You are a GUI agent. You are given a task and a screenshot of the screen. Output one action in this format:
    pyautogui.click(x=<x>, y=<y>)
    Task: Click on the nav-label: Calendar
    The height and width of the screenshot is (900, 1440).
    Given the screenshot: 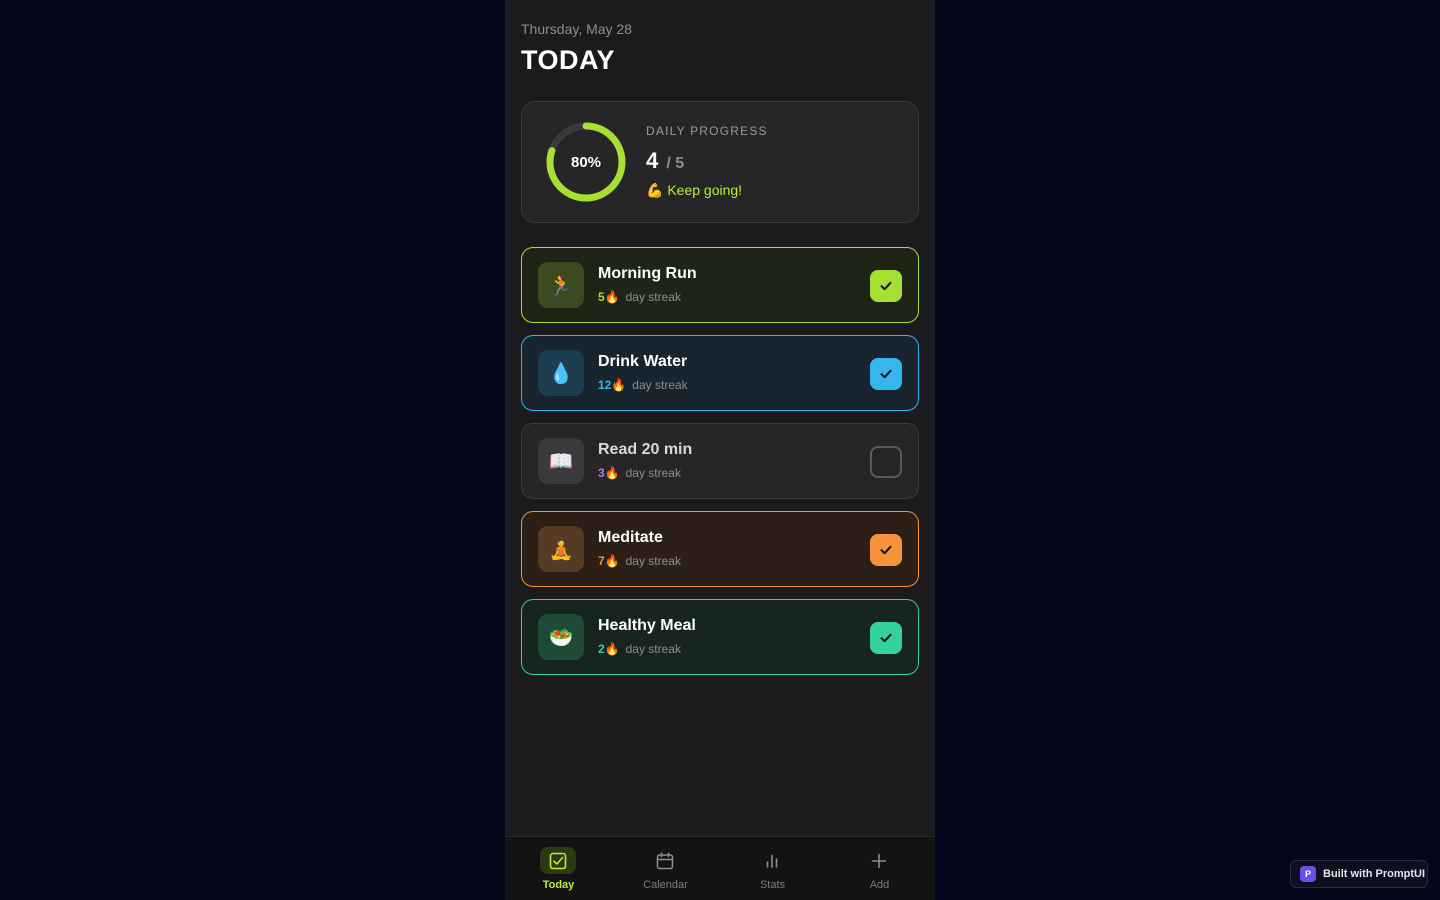 What is the action you would take?
    pyautogui.click(x=665, y=885)
    